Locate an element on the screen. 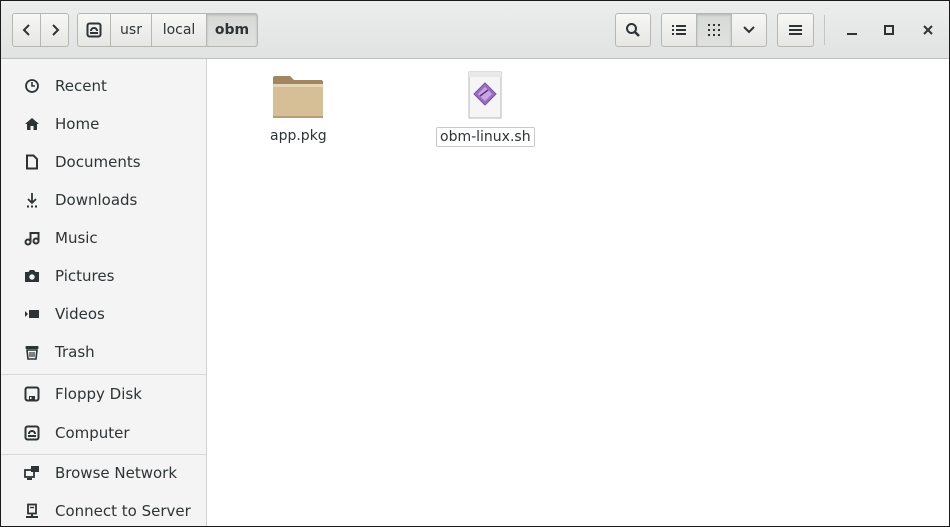 Image resolution: width=950 pixels, height=527 pixels. sidebar-item-label: Browse Network is located at coordinates (116, 473).